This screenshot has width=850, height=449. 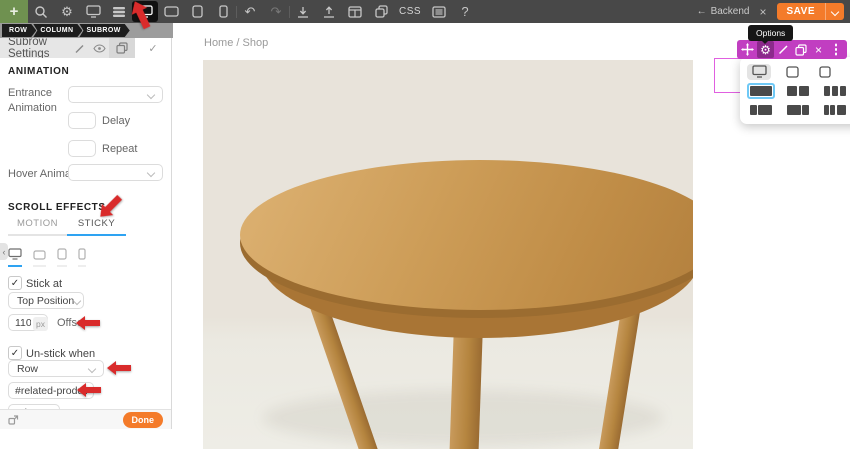 I want to click on popover-phone-icon, so click(x=848, y=72).